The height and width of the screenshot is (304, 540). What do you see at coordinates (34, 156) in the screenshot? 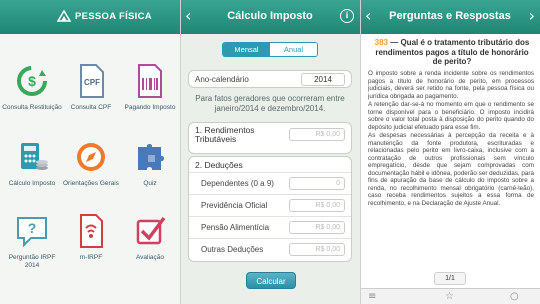
I see `calculator-icon` at bounding box center [34, 156].